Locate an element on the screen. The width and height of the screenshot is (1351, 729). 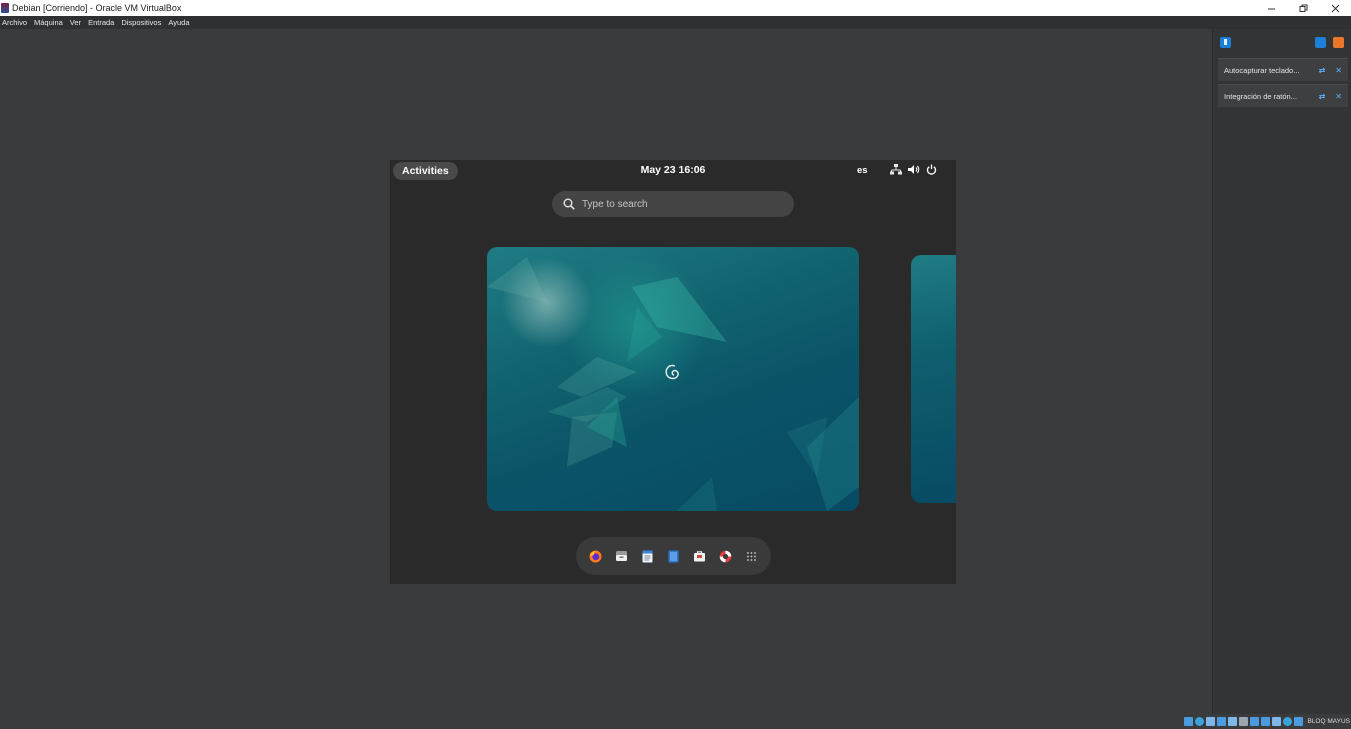
optical-drive-icon is located at coordinates (1200, 721).